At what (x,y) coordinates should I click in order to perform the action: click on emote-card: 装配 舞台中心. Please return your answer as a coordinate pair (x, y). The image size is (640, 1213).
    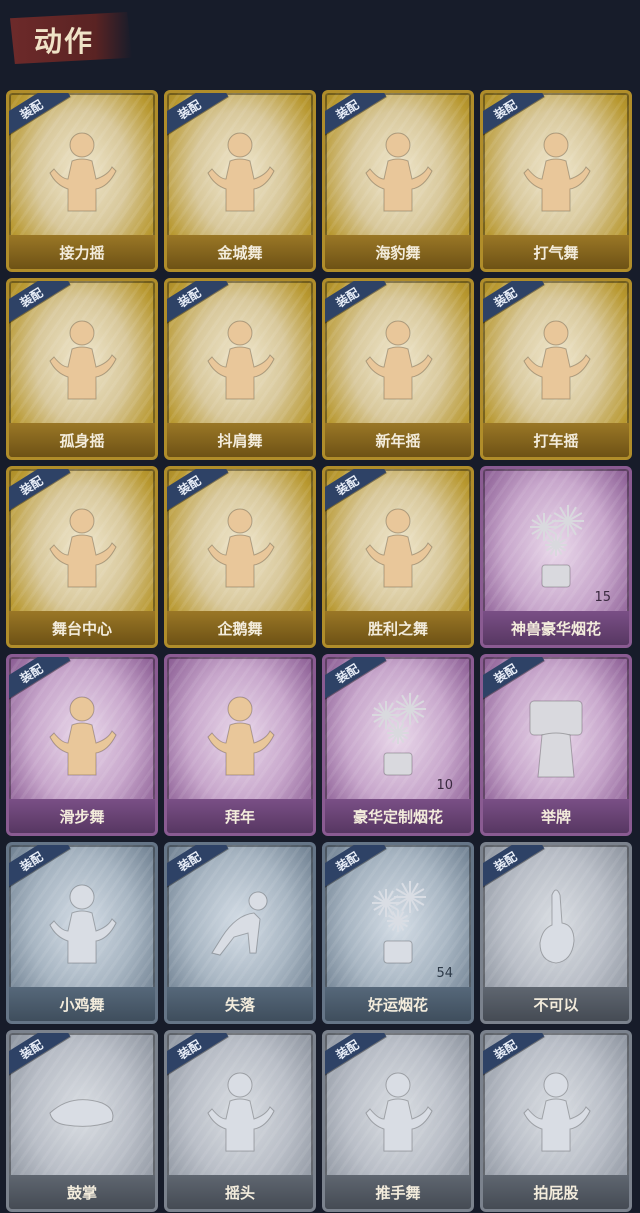
    Looking at the image, I should click on (82, 557).